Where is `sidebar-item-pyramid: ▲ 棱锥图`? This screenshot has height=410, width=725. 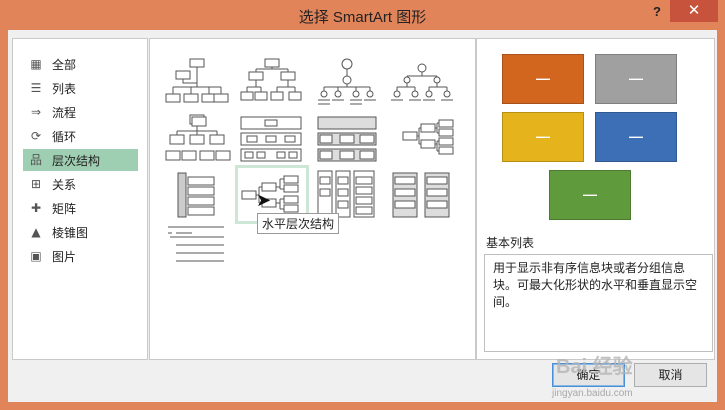
sidebar-item-pyramid: ▲ 棱锥图 is located at coordinates (80, 232).